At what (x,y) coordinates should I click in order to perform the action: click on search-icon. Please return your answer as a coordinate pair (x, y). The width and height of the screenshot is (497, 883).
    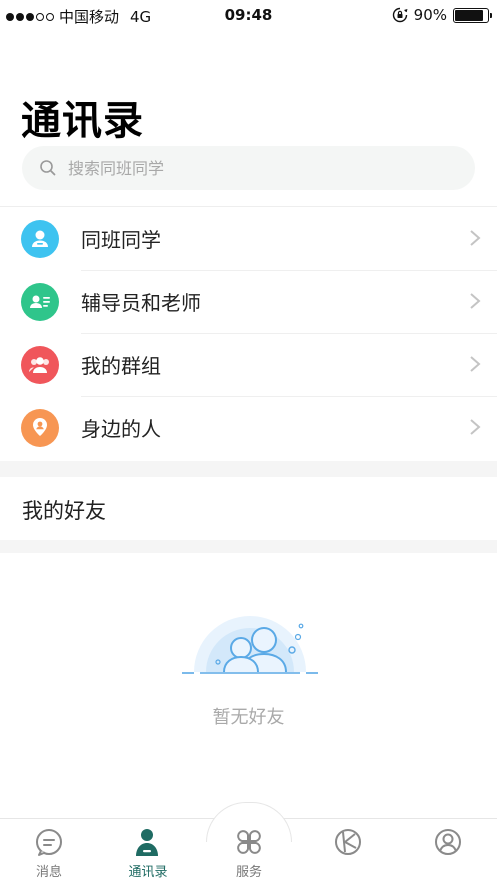
    Looking at the image, I should click on (48, 168).